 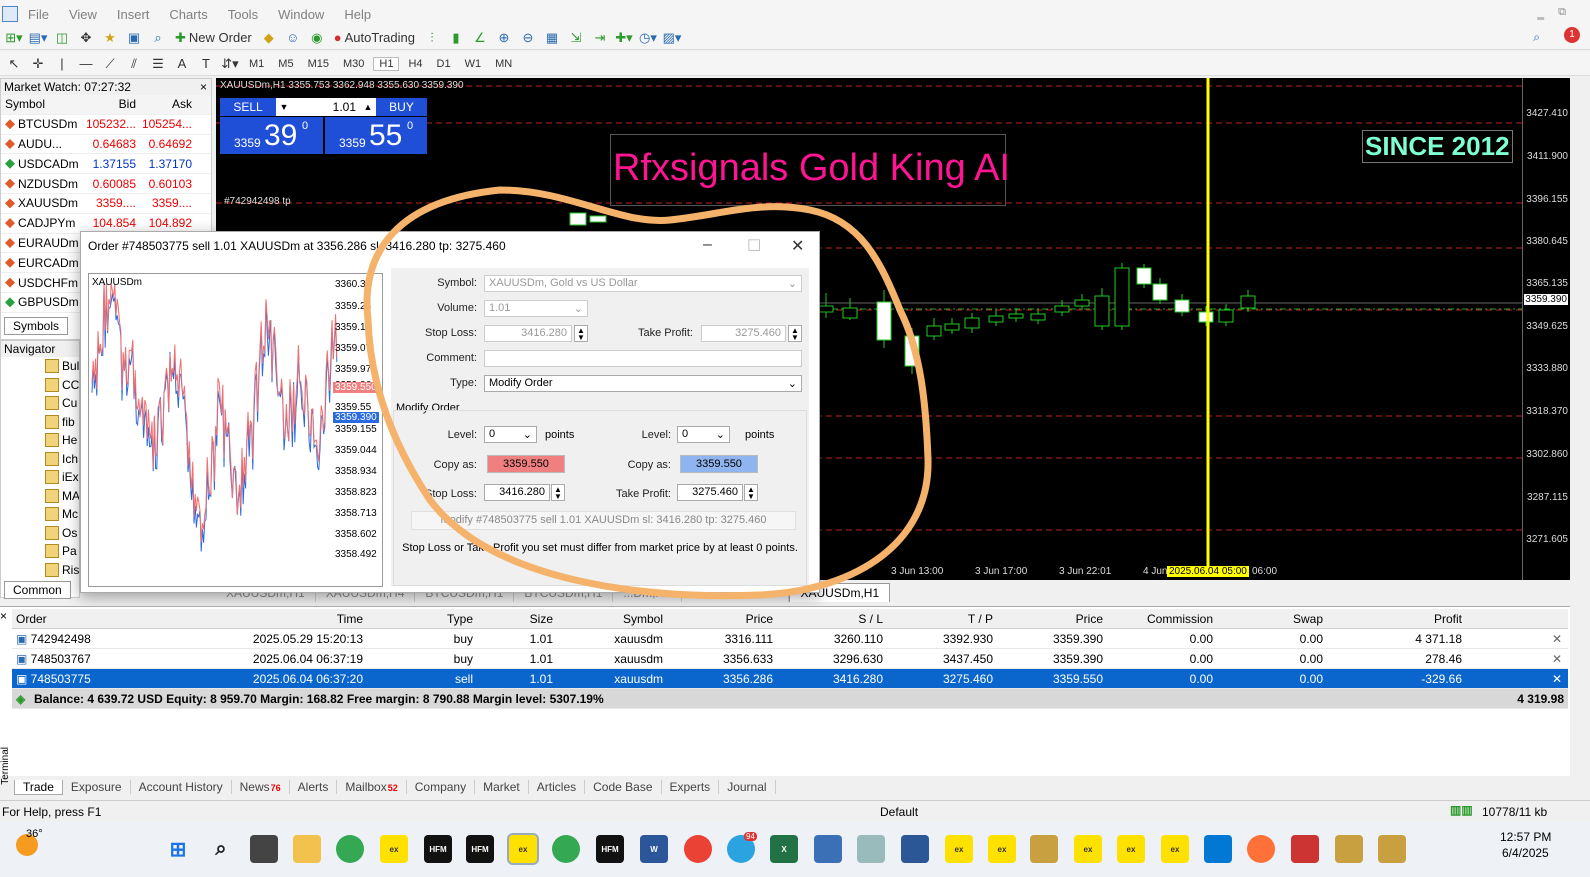 I want to click on start-icon: ⊞, so click(x=178, y=849).